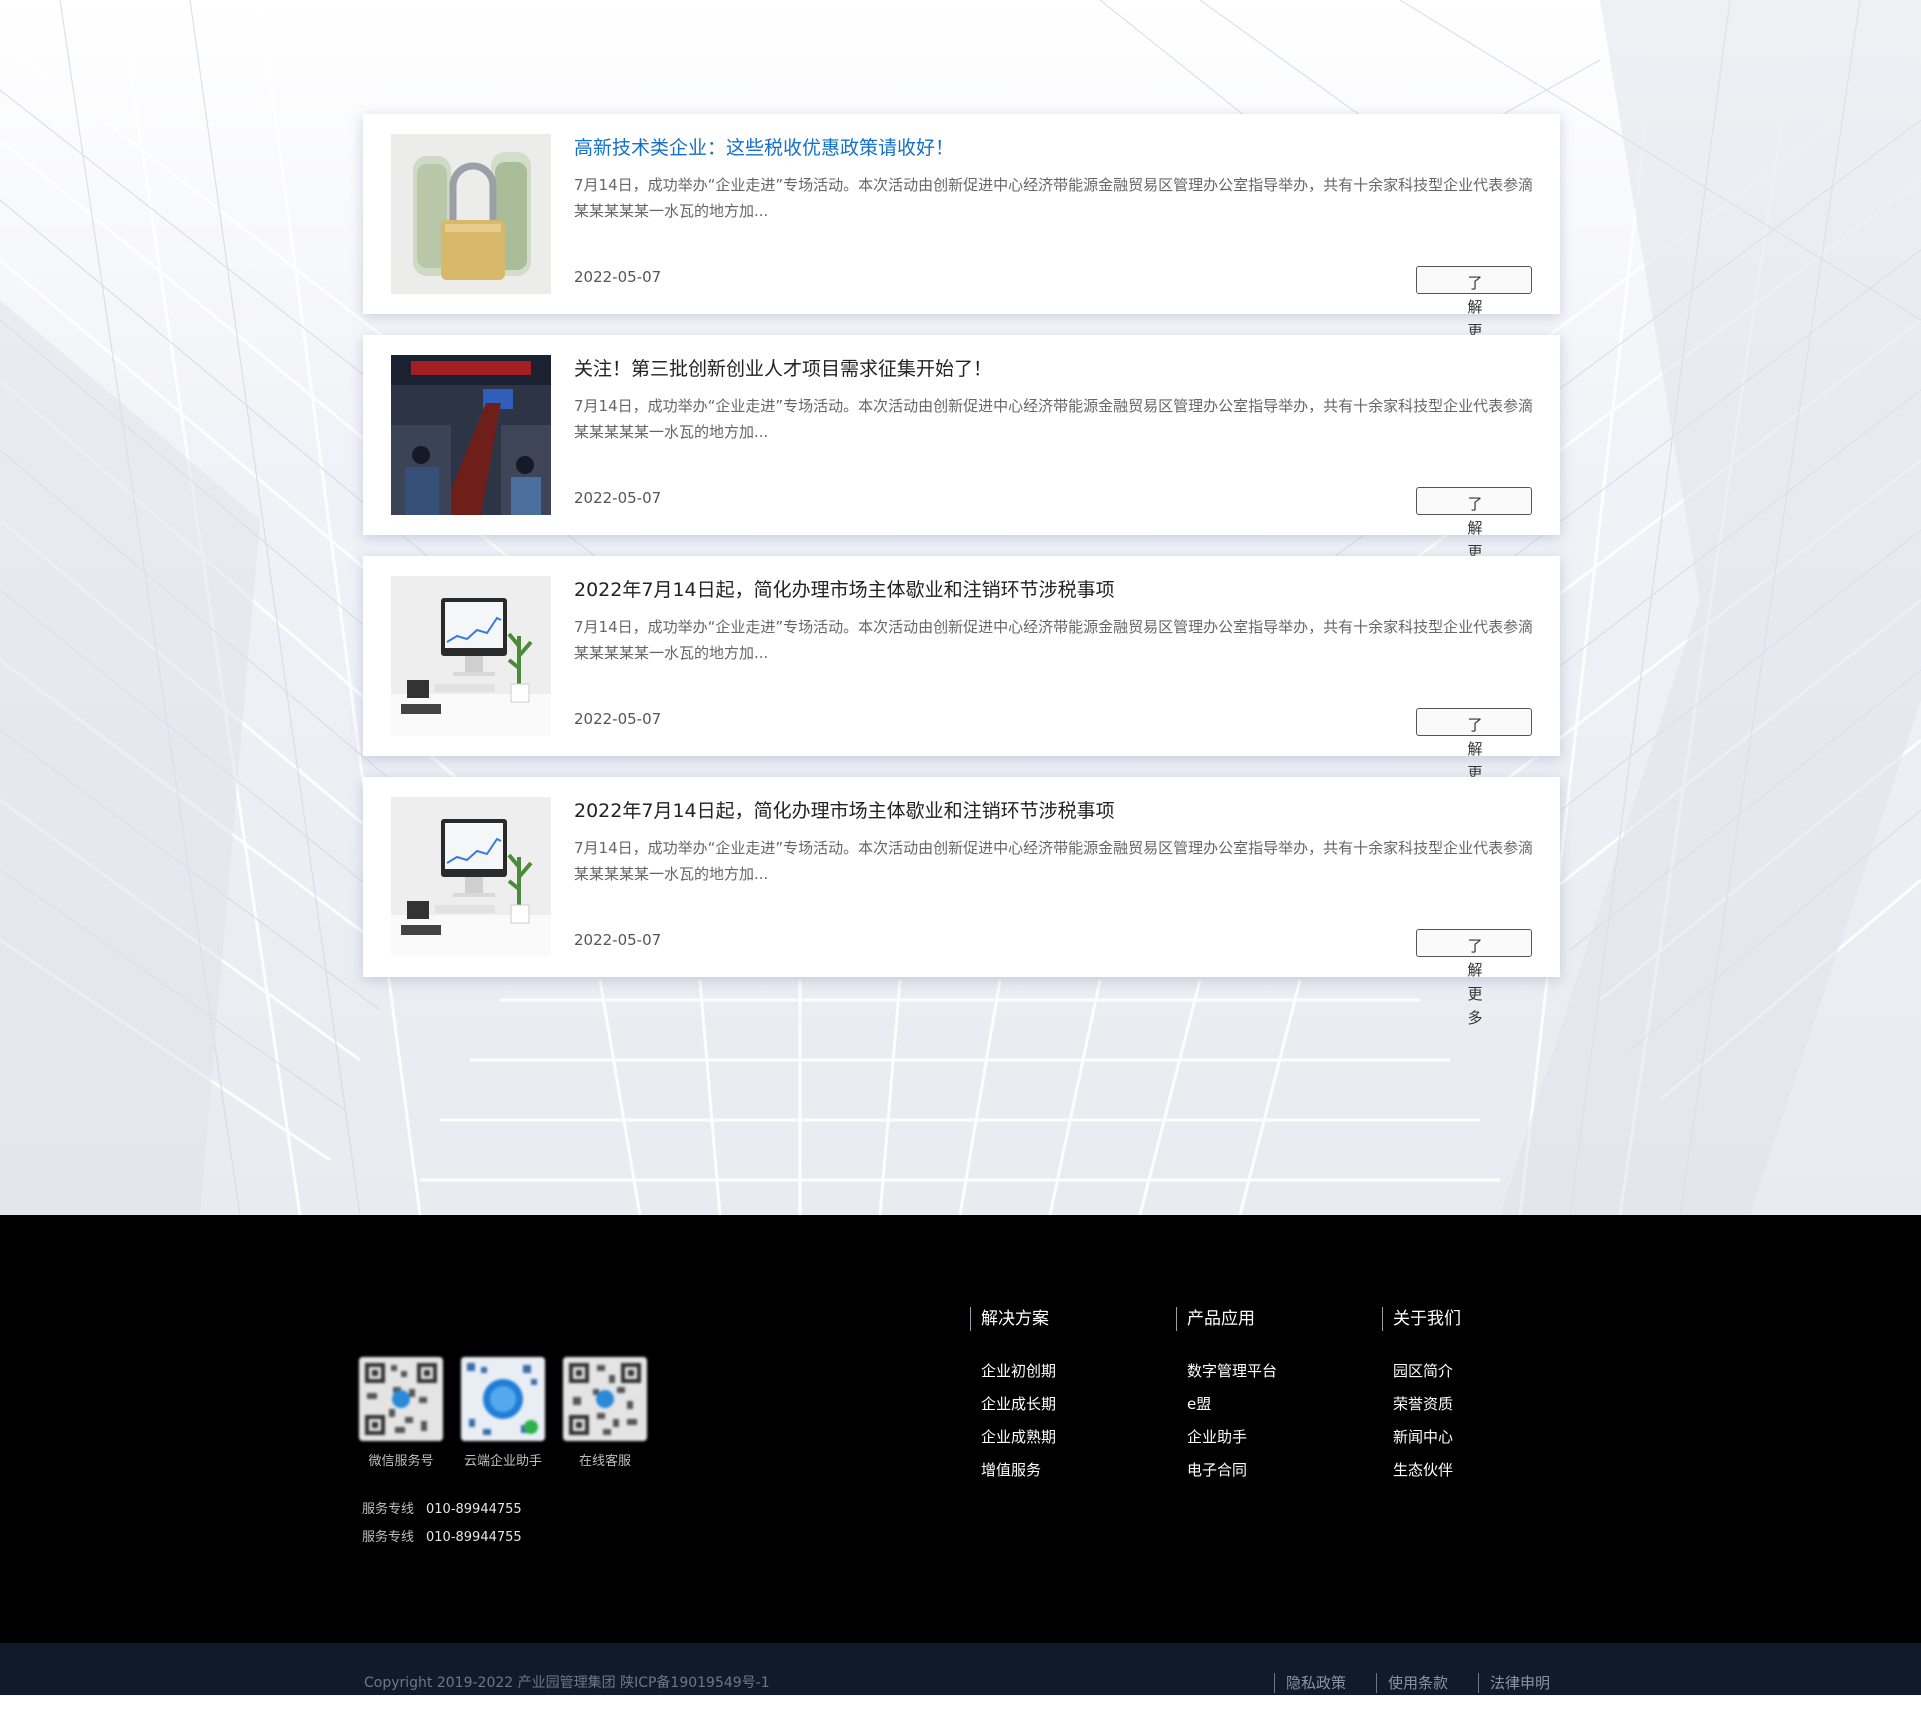  I want to click on footer-column-title: 关于我们, so click(1421, 1319).